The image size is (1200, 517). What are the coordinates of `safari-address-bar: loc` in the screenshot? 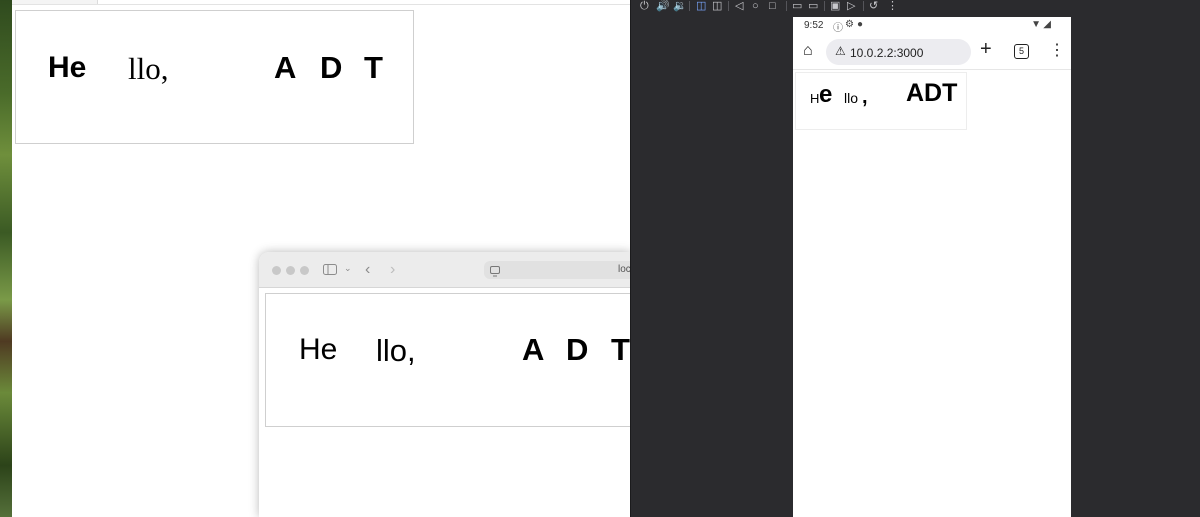 It's located at (557, 270).